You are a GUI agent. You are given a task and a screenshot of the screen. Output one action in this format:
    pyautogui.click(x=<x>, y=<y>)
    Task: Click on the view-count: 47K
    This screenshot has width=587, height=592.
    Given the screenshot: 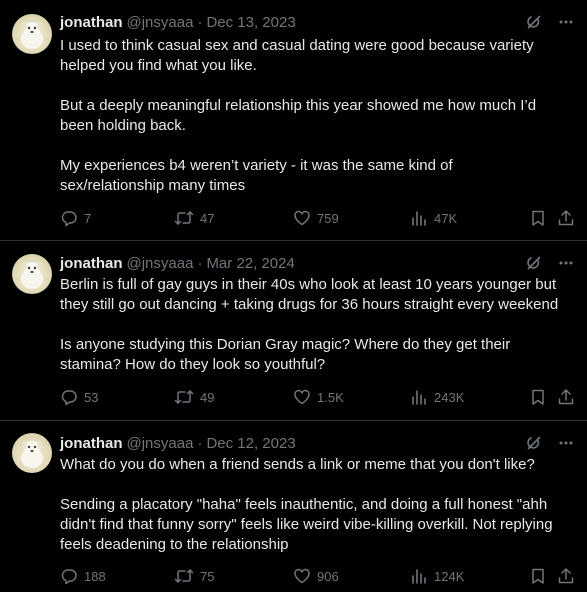 What is the action you would take?
    pyautogui.click(x=446, y=218)
    